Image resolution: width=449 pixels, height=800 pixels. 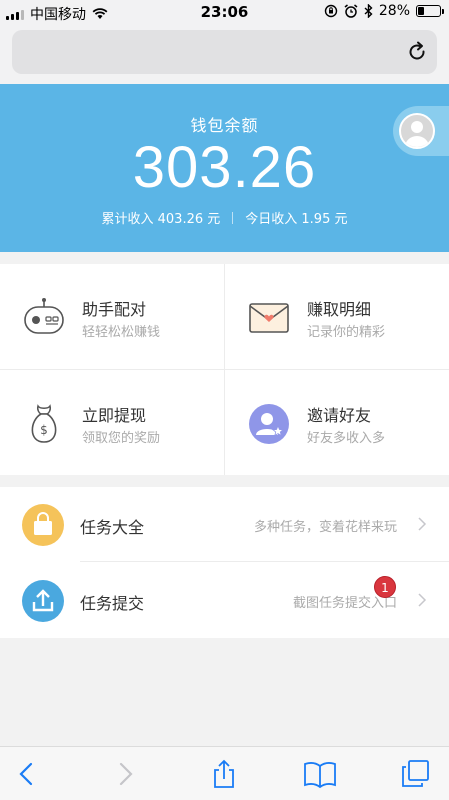 I want to click on avatar, so click(x=417, y=131).